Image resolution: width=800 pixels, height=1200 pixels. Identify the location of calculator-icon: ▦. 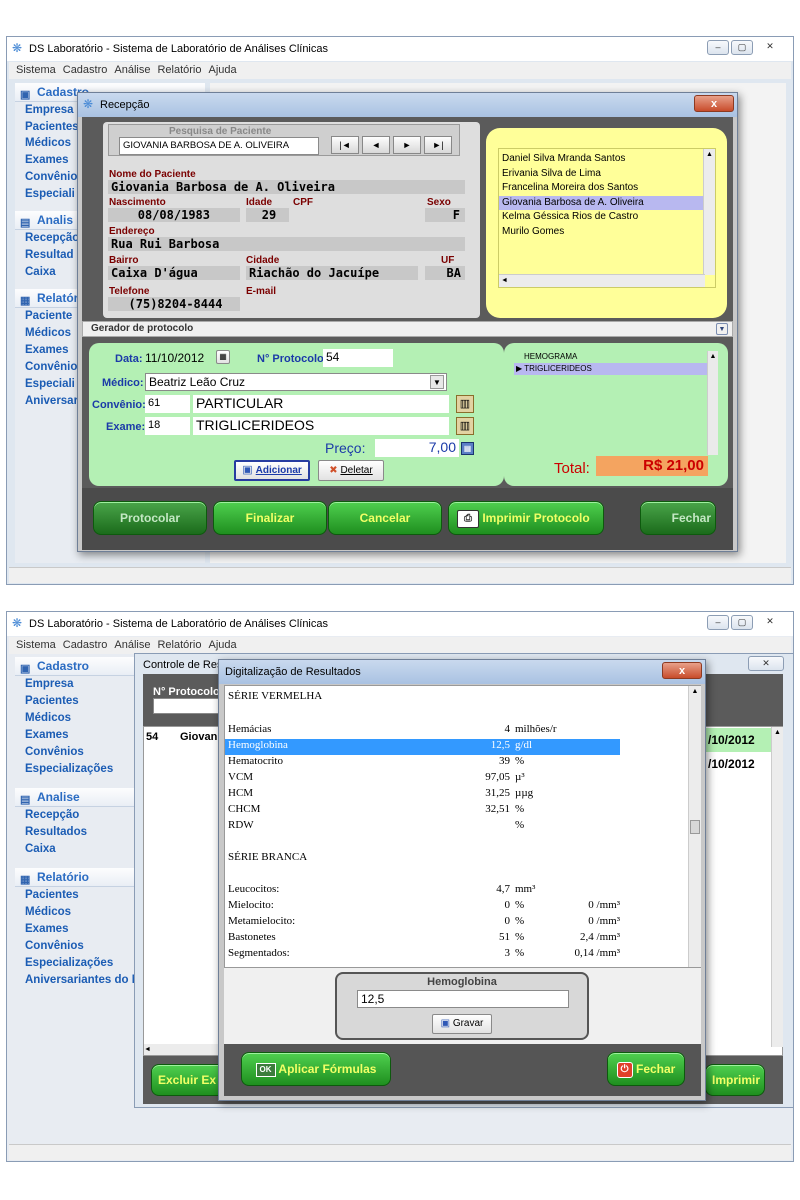
(467, 448).